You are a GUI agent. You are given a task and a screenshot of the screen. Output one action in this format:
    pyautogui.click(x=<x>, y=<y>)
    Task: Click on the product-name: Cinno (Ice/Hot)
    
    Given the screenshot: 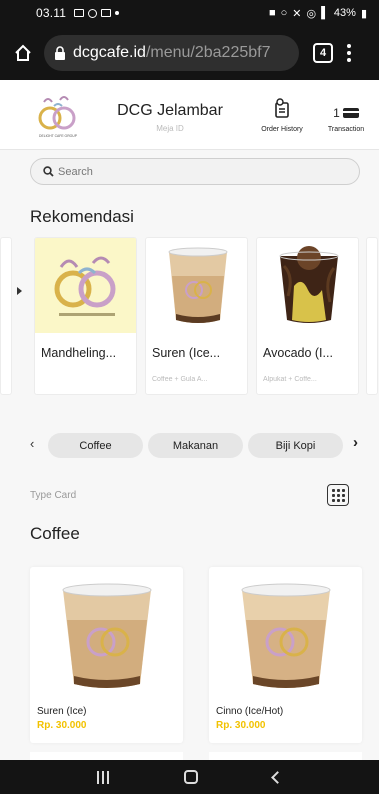 What is the action you would take?
    pyautogui.click(x=250, y=711)
    